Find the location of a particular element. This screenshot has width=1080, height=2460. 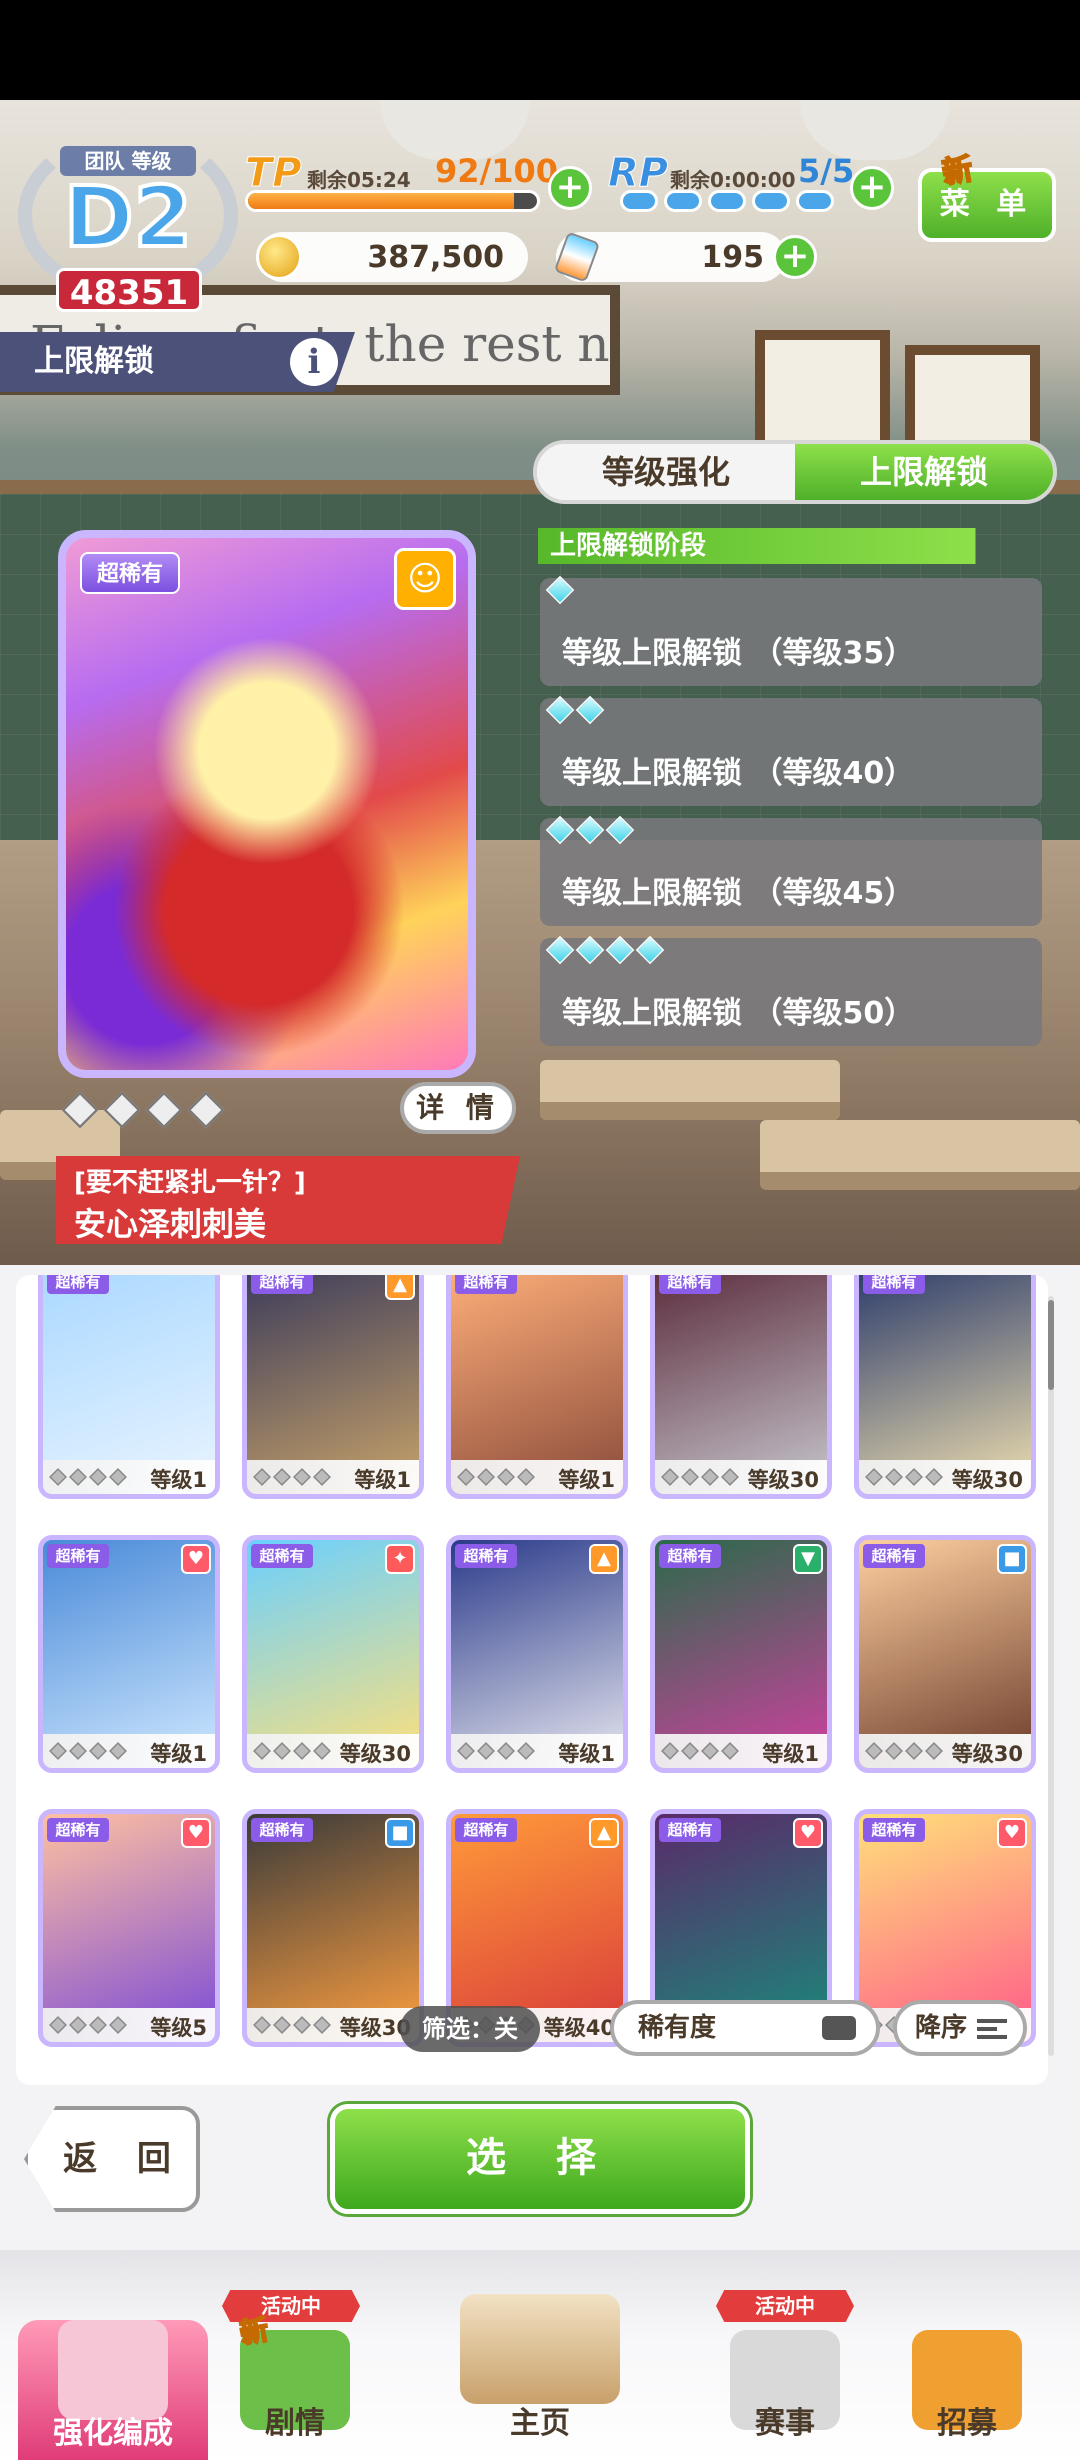

heart-icon: ♥ is located at coordinates (196, 1833).